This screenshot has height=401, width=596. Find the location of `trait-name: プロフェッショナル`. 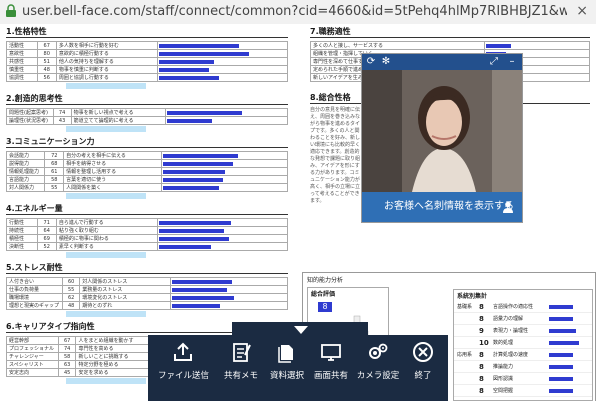

trait-name: プロフェッショナル is located at coordinates (32, 348).